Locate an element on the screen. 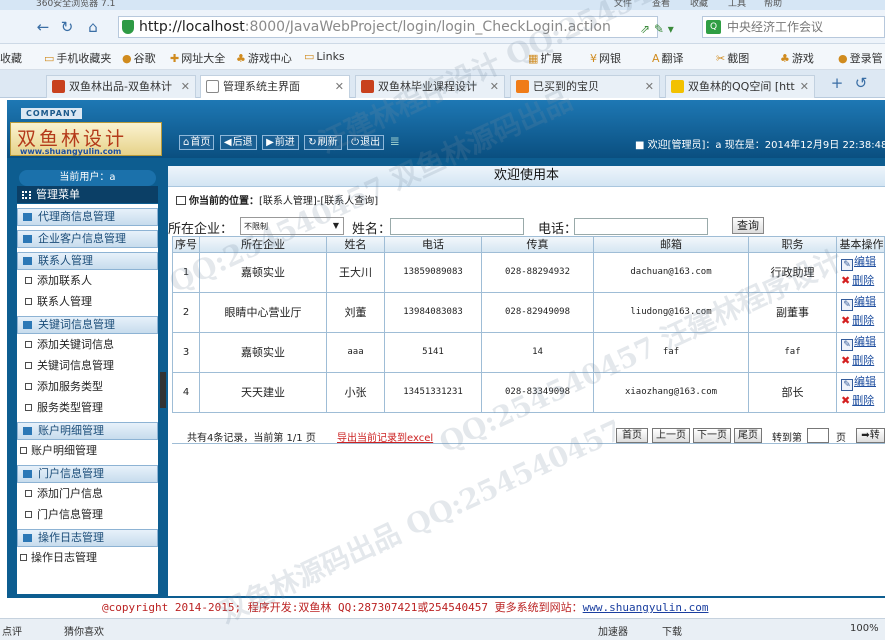  logo: 双鱼林设计 www.shuangyulin.com is located at coordinates (86, 139).